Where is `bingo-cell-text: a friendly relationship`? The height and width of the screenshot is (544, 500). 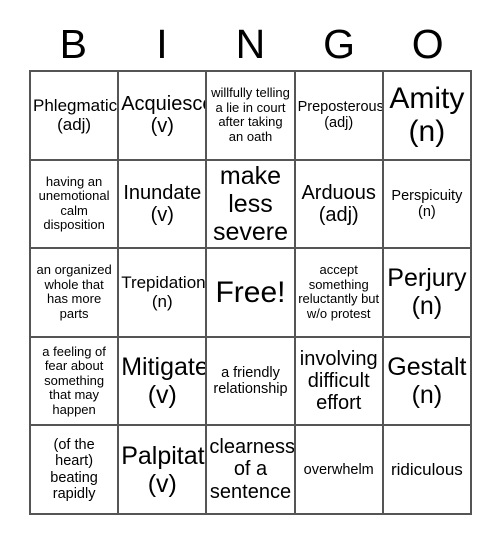
bingo-cell-text: a friendly relationship is located at coordinates (250, 381).